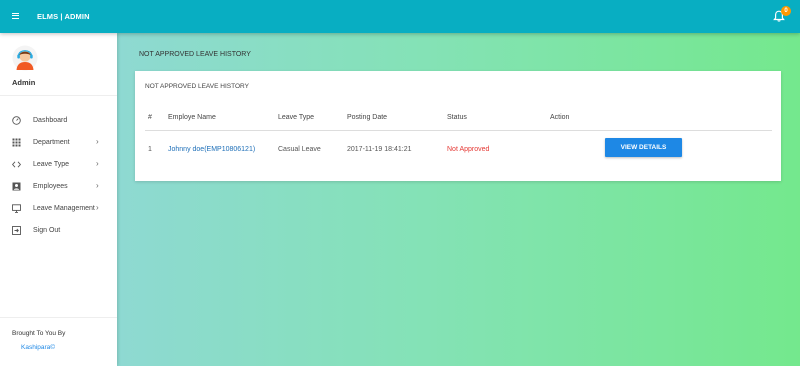  I want to click on code-icon, so click(16, 164).